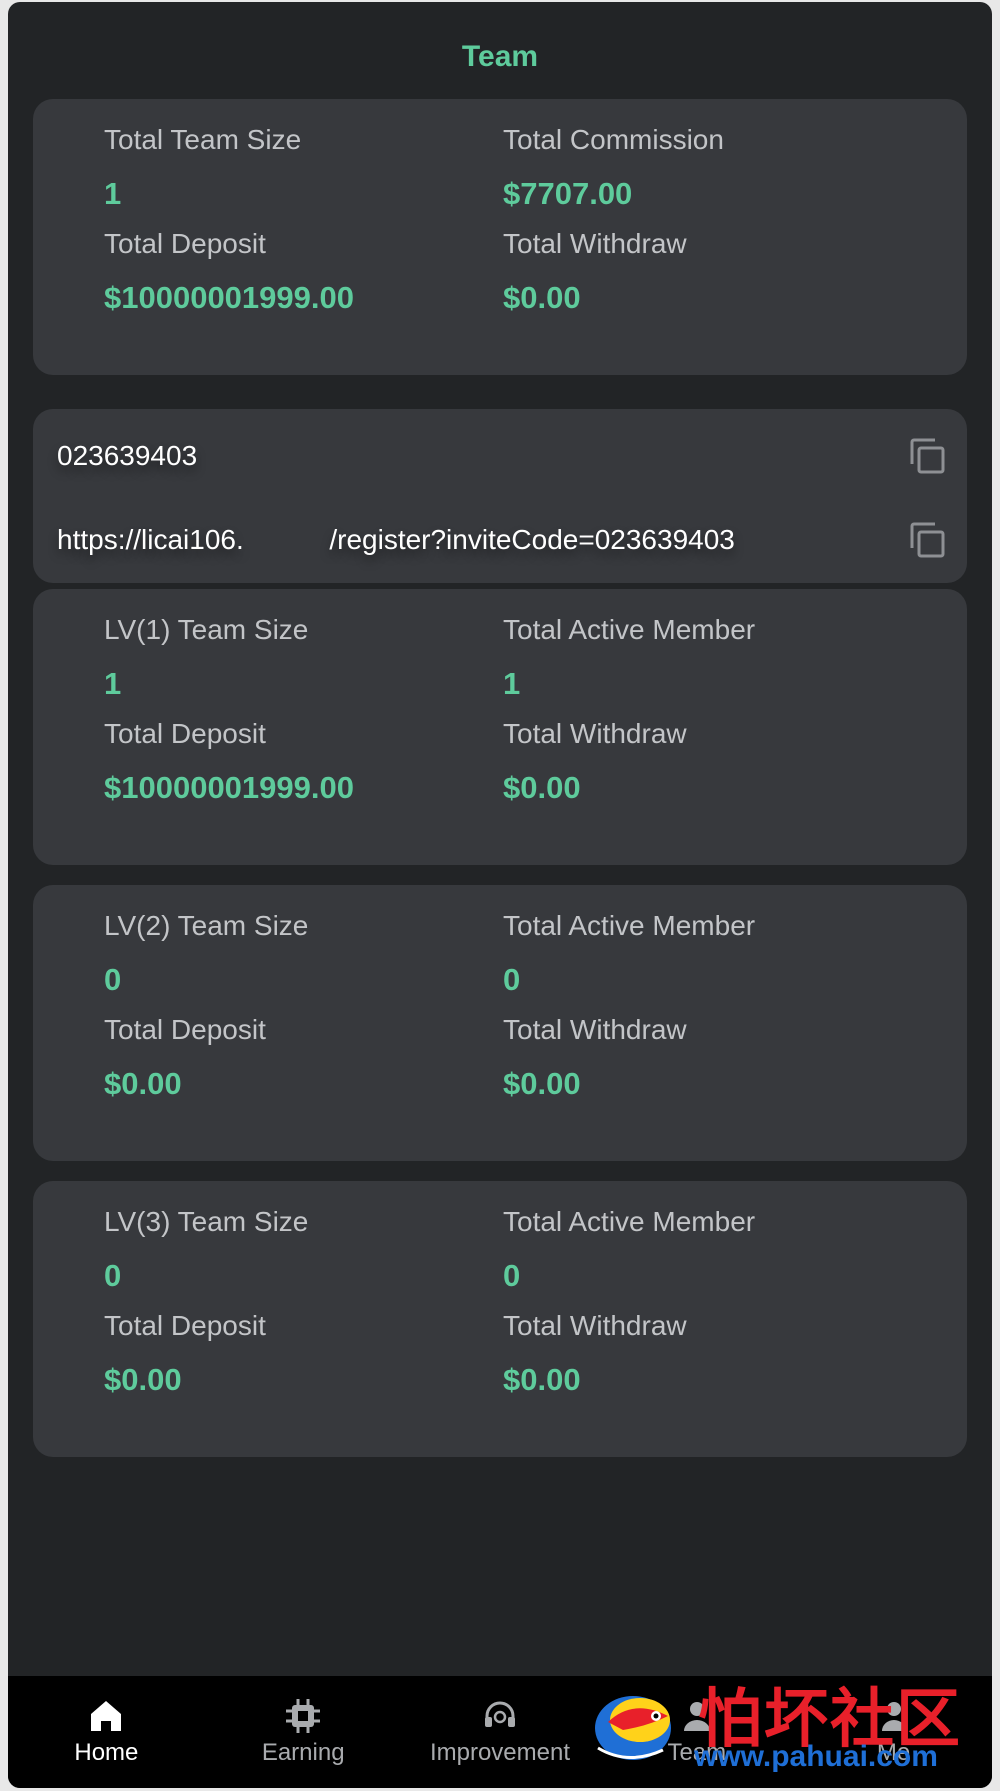 The width and height of the screenshot is (1000, 1791). I want to click on total-team-size: Total Team Size 1, so click(294, 168).